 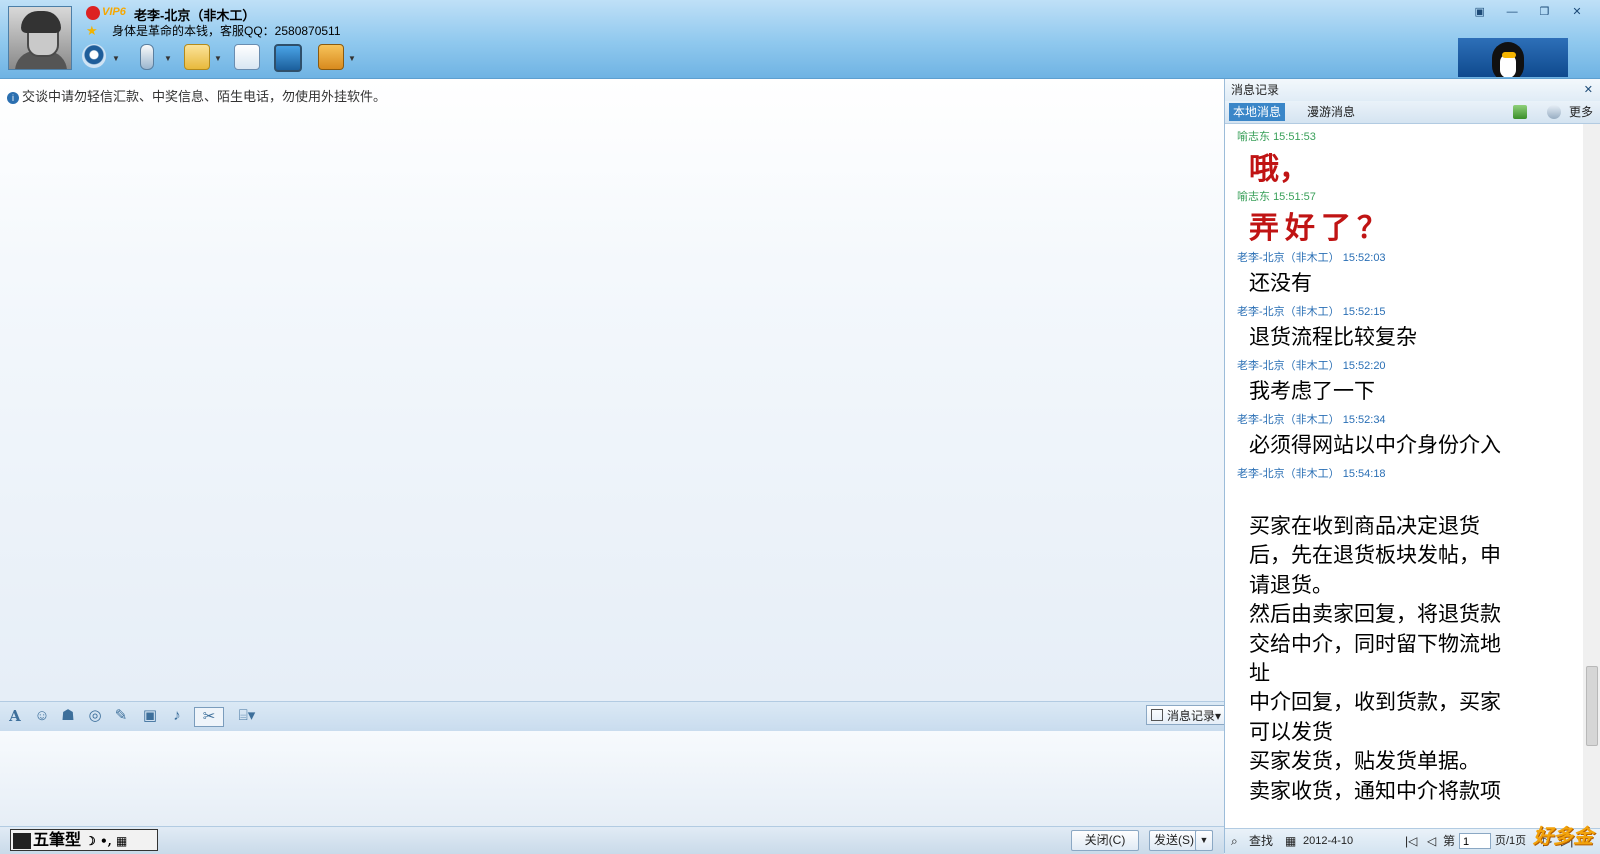 What do you see at coordinates (1364, 761) in the screenshot?
I see `message-line: 买家发货，贴发货单据。` at bounding box center [1364, 761].